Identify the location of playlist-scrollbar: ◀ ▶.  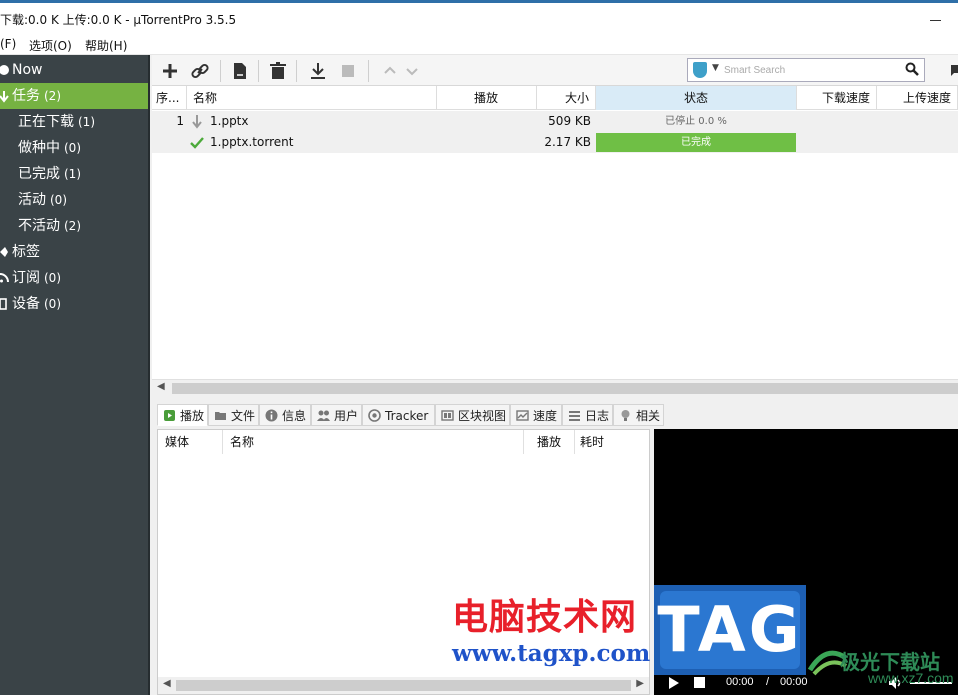
(403, 685).